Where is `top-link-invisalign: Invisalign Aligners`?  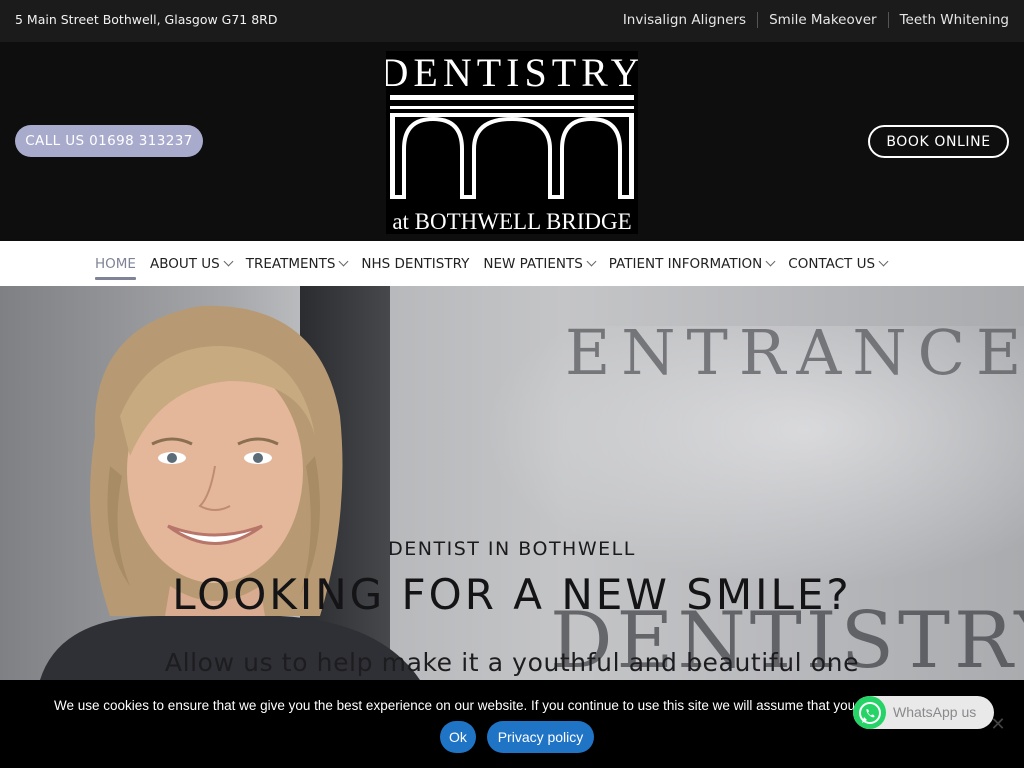
top-link-invisalign: Invisalign Aligners is located at coordinates (684, 20).